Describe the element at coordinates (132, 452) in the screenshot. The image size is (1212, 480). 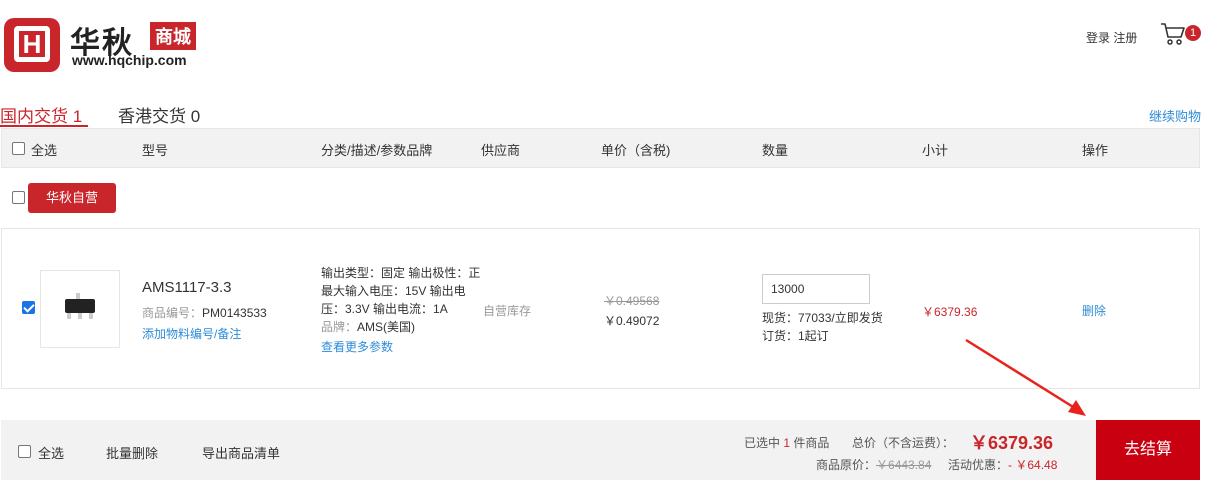
I see `batch-delete-button: 批量删除` at that location.